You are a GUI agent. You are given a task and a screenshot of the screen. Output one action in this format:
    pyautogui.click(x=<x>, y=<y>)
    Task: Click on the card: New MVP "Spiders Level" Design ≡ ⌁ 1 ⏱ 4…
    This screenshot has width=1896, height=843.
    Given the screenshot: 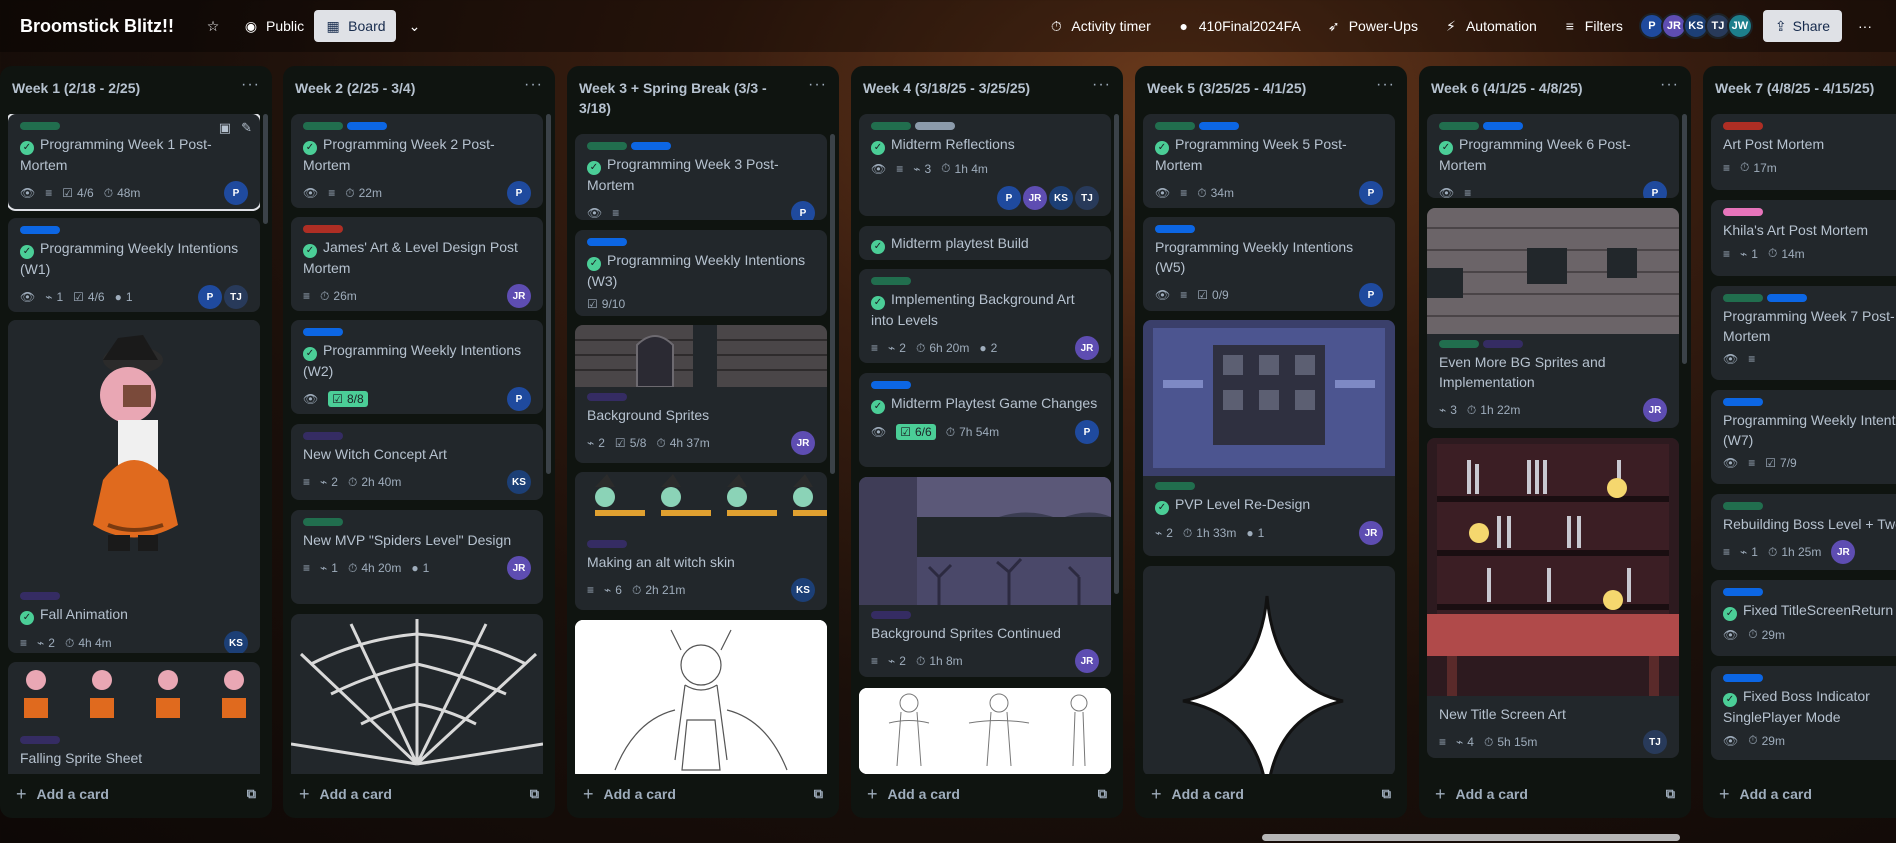 What is the action you would take?
    pyautogui.click(x=417, y=557)
    